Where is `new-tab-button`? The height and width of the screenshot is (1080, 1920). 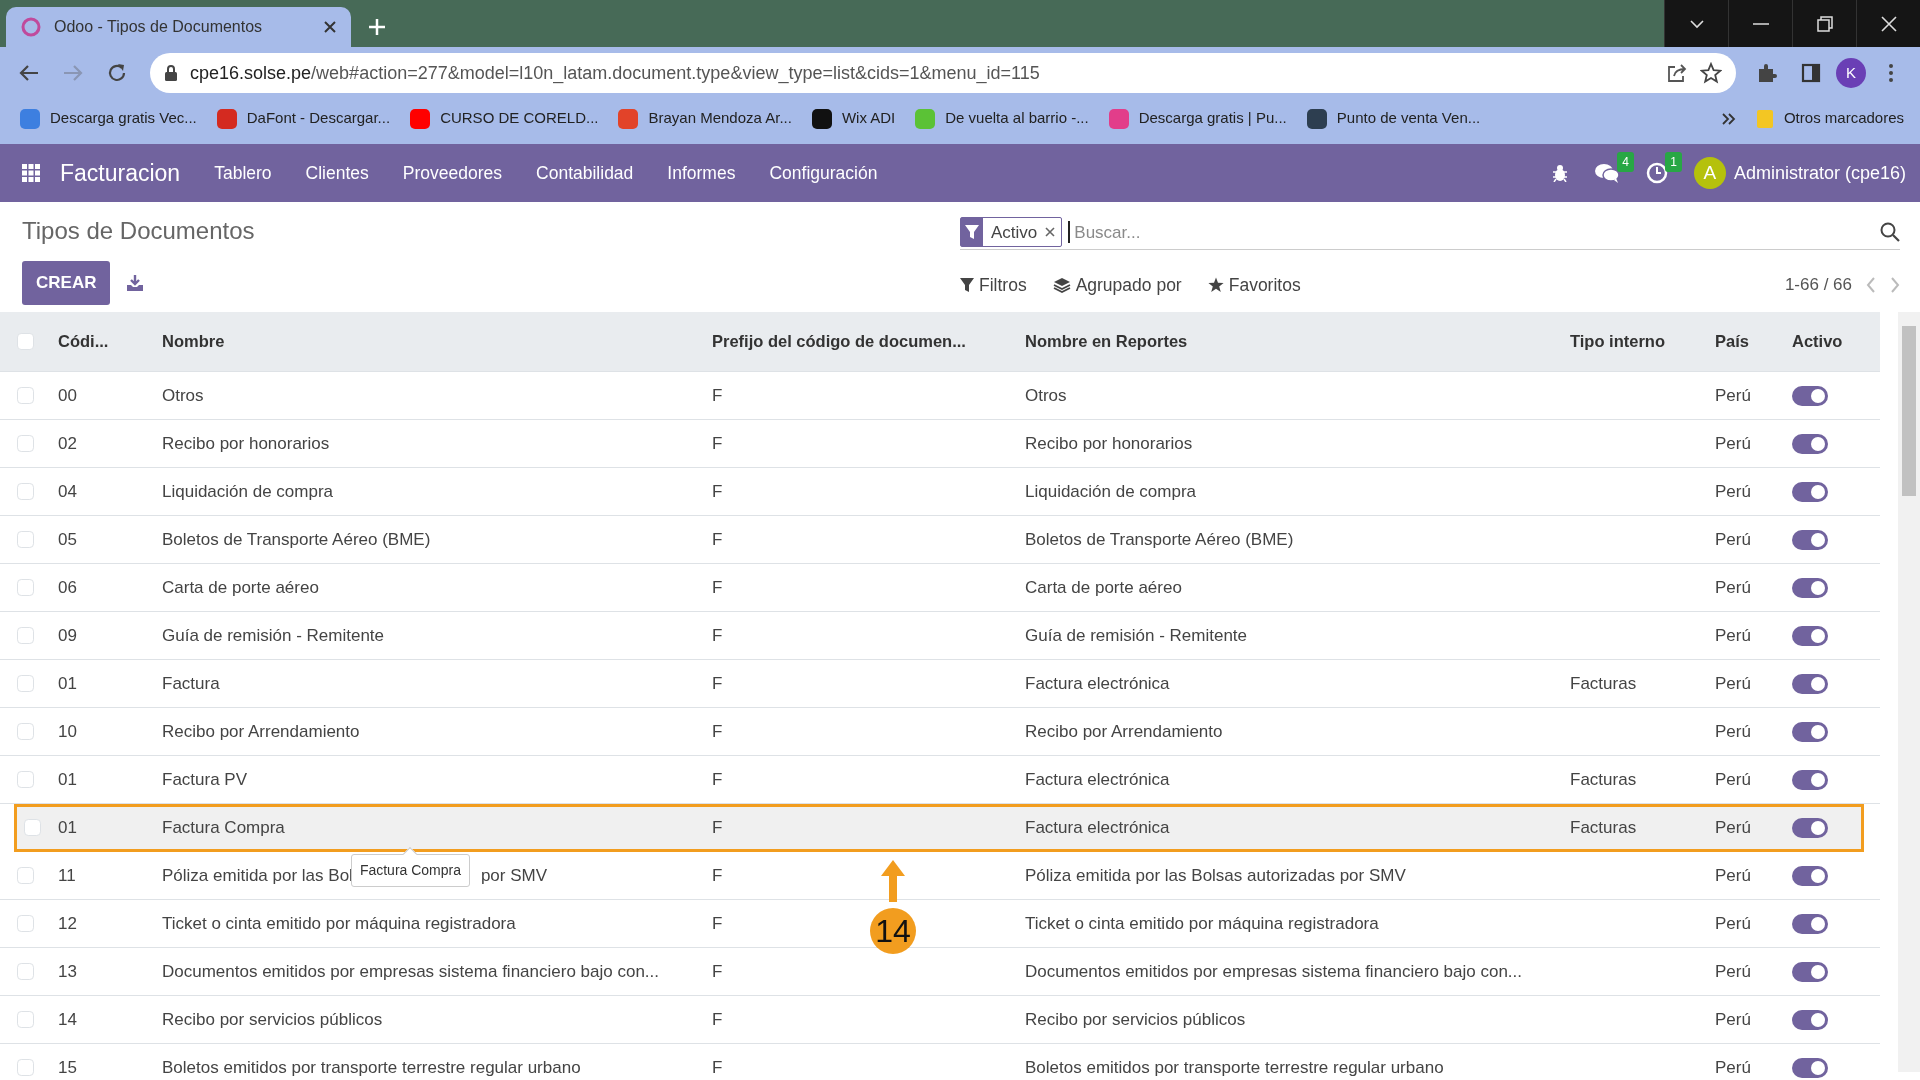
new-tab-button is located at coordinates (377, 27).